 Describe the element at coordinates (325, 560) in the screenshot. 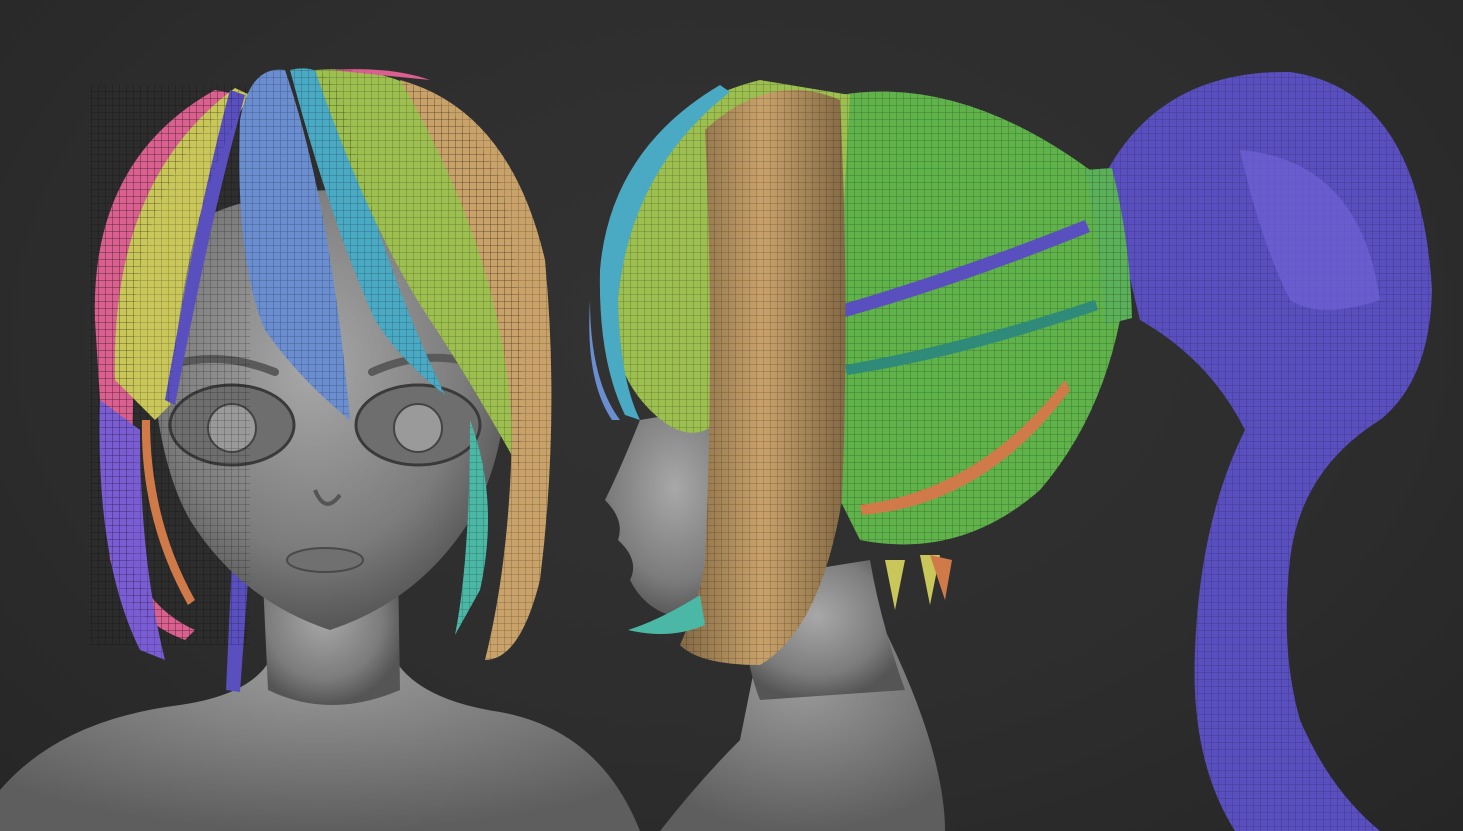

I see `front-mouth` at that location.